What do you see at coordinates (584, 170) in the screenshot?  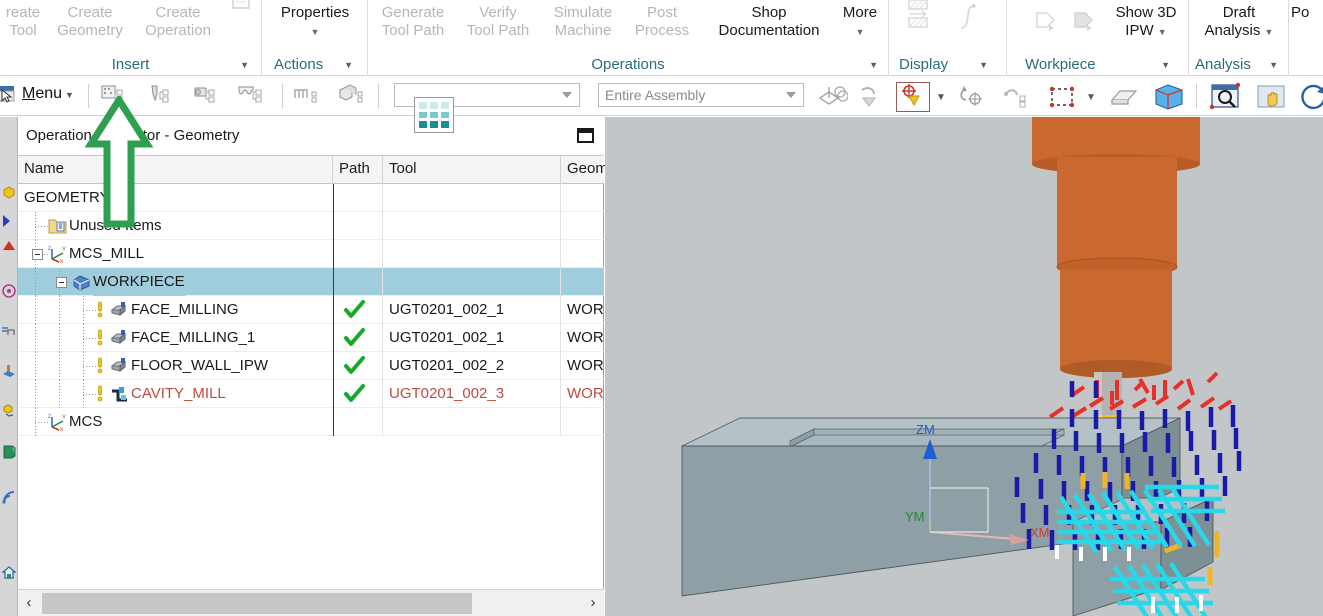 I see `column-header-geometry: Geom` at bounding box center [584, 170].